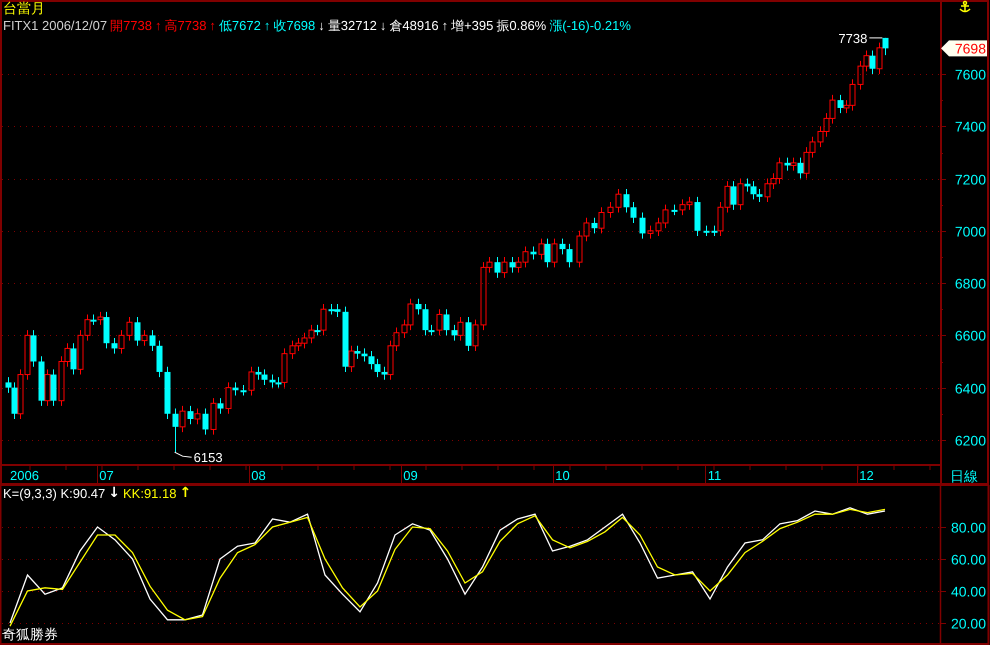 This screenshot has height=645, width=990. Describe the element at coordinates (24, 475) in the screenshot. I see `year-label: 2006` at that location.